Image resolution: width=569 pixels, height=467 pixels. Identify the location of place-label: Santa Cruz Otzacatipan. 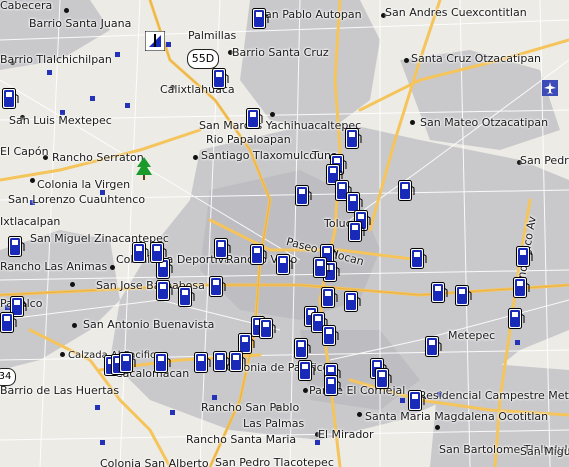
(476, 58).